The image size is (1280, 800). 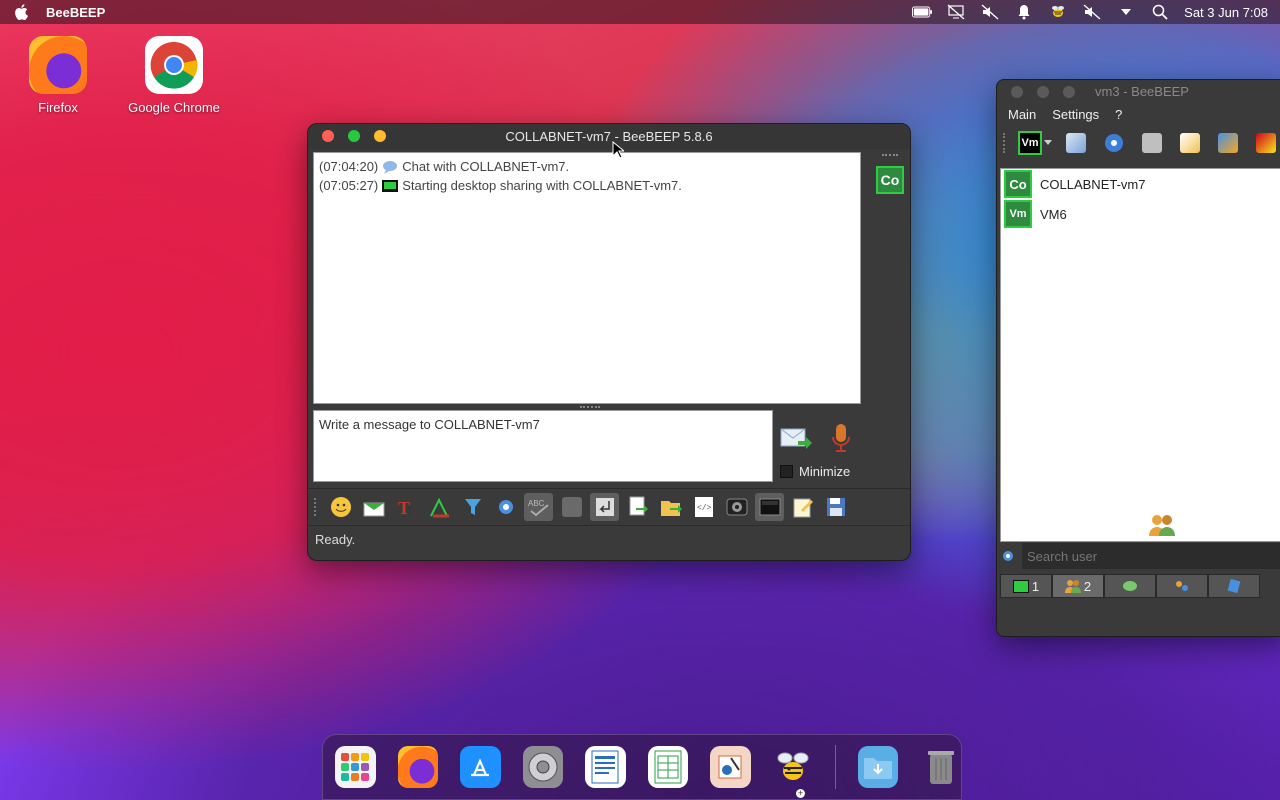 I want to click on search-gear-icon, so click(x=1008, y=556).